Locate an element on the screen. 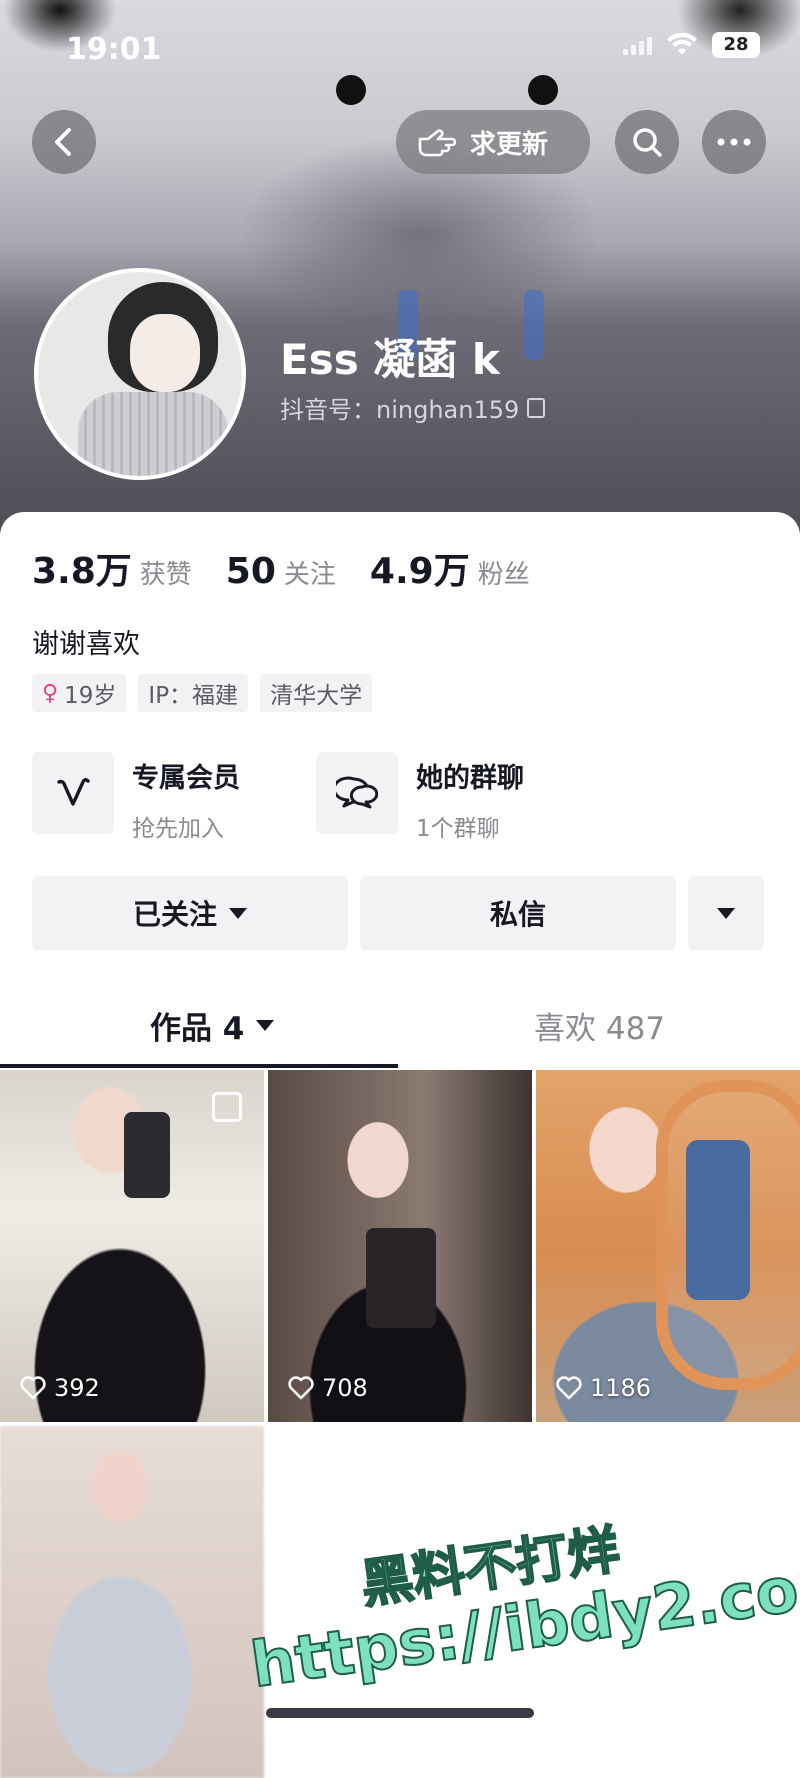  age-text: 19岁 is located at coordinates (90, 696).